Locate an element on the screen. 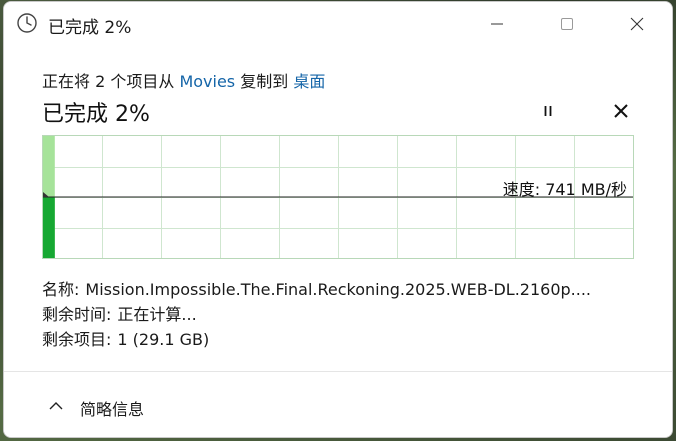 This screenshot has height=441, width=676. title-bar: 已完成 2% is located at coordinates (338, 24).